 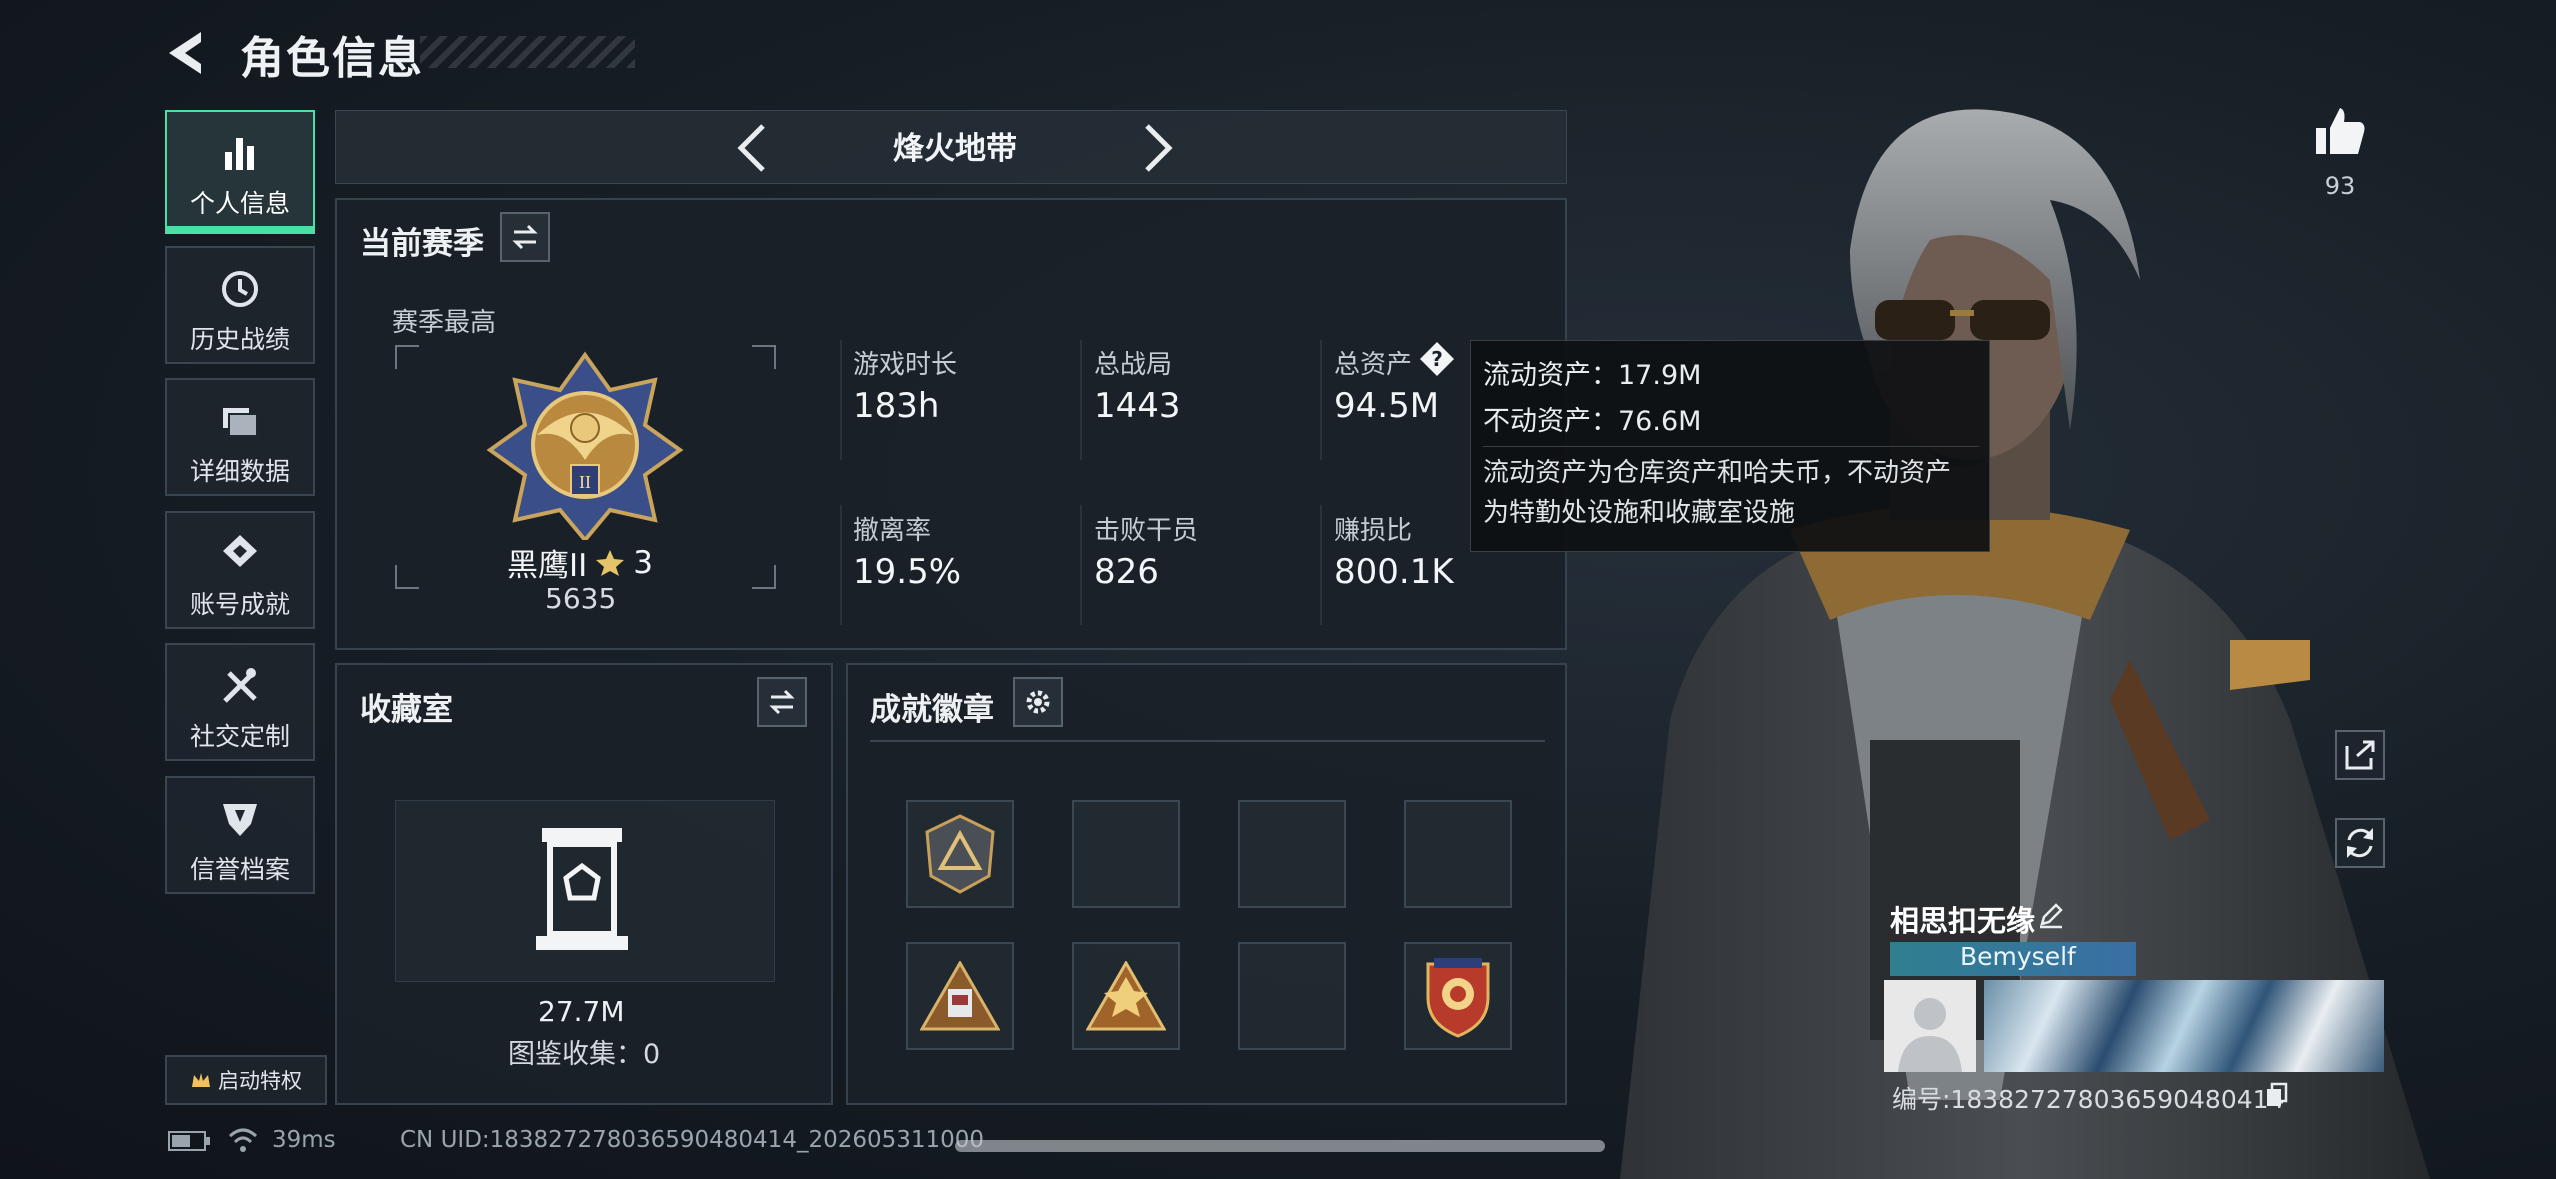 What do you see at coordinates (240, 551) in the screenshot?
I see `achievement-icon` at bounding box center [240, 551].